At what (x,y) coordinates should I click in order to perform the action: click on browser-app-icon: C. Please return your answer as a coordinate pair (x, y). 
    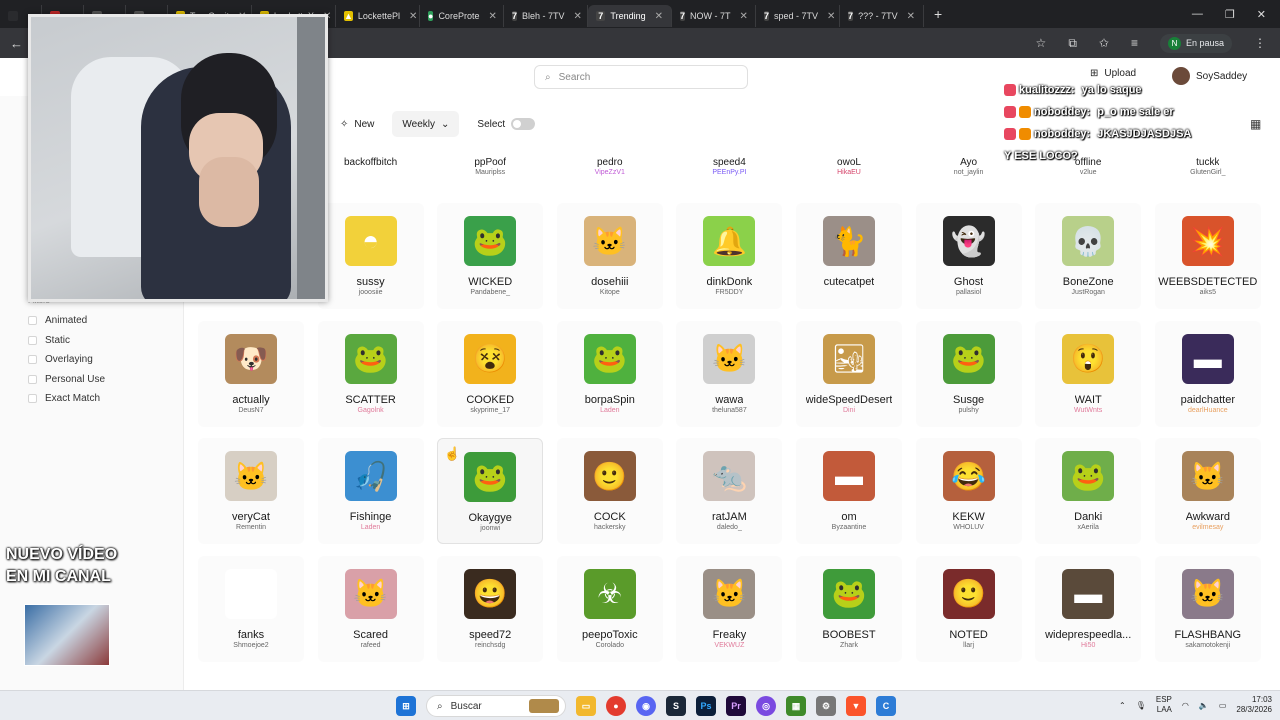
    Looking at the image, I should click on (886, 706).